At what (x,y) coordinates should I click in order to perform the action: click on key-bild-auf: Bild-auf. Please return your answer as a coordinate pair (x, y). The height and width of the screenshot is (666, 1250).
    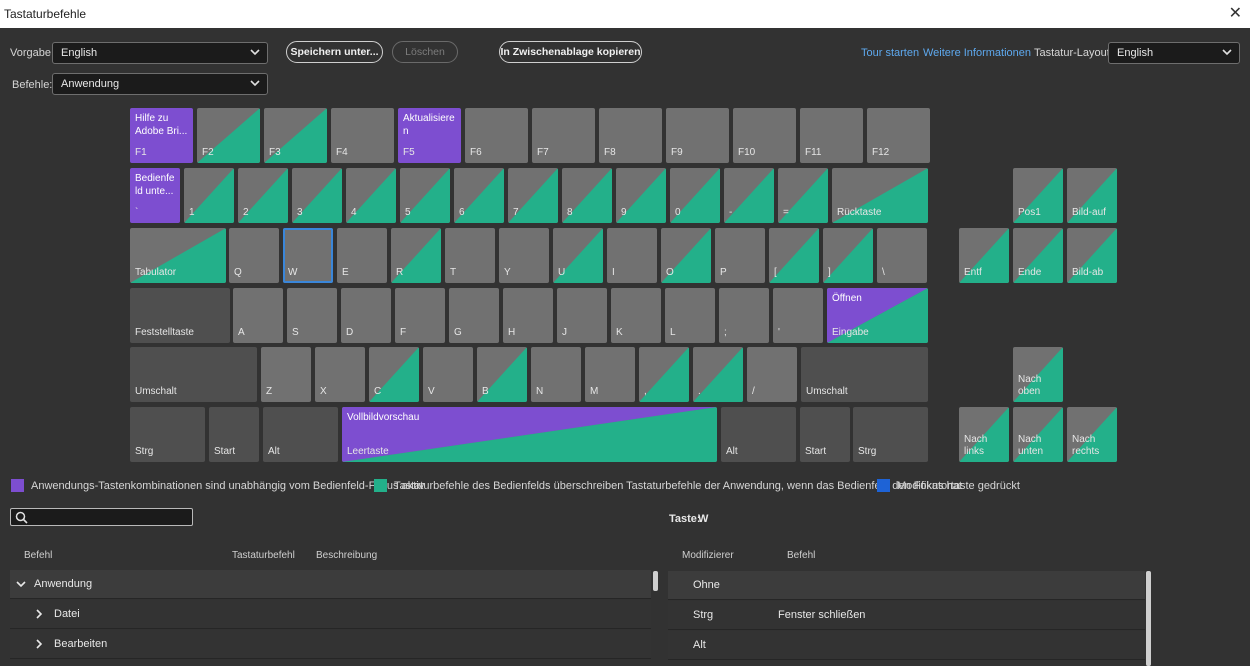
    Looking at the image, I should click on (1092, 195).